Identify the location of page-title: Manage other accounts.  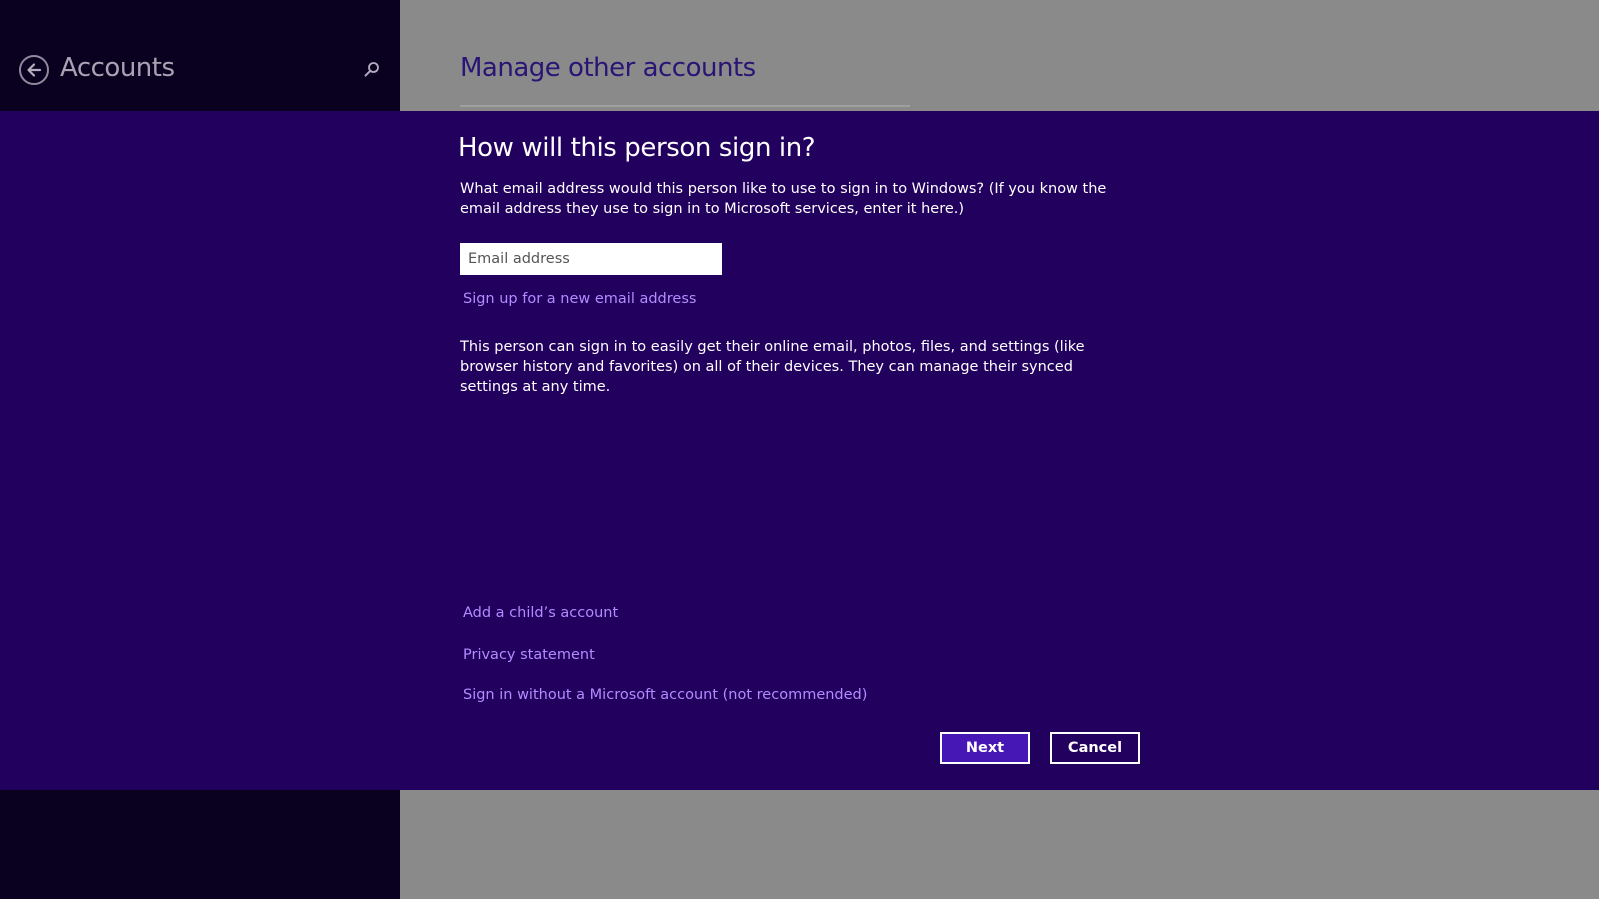
(608, 68).